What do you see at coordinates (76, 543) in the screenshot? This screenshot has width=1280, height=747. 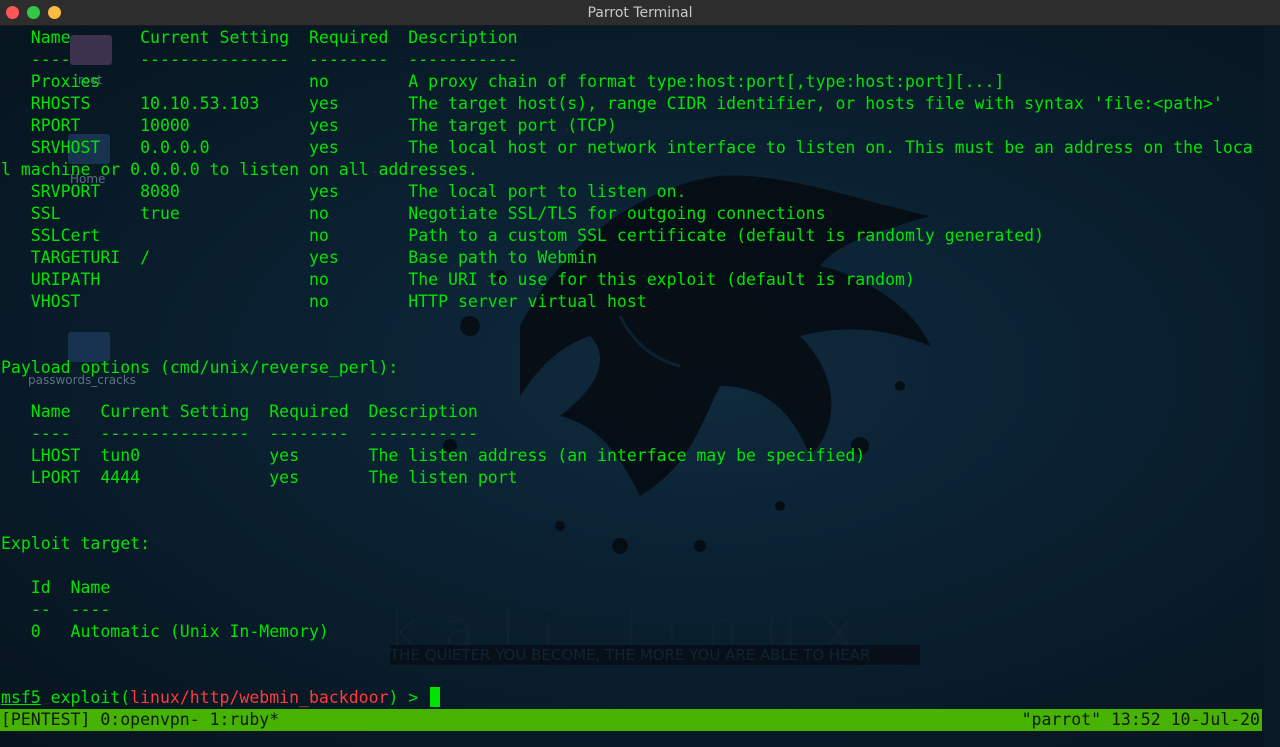 I see `output-line: Exploit target:` at bounding box center [76, 543].